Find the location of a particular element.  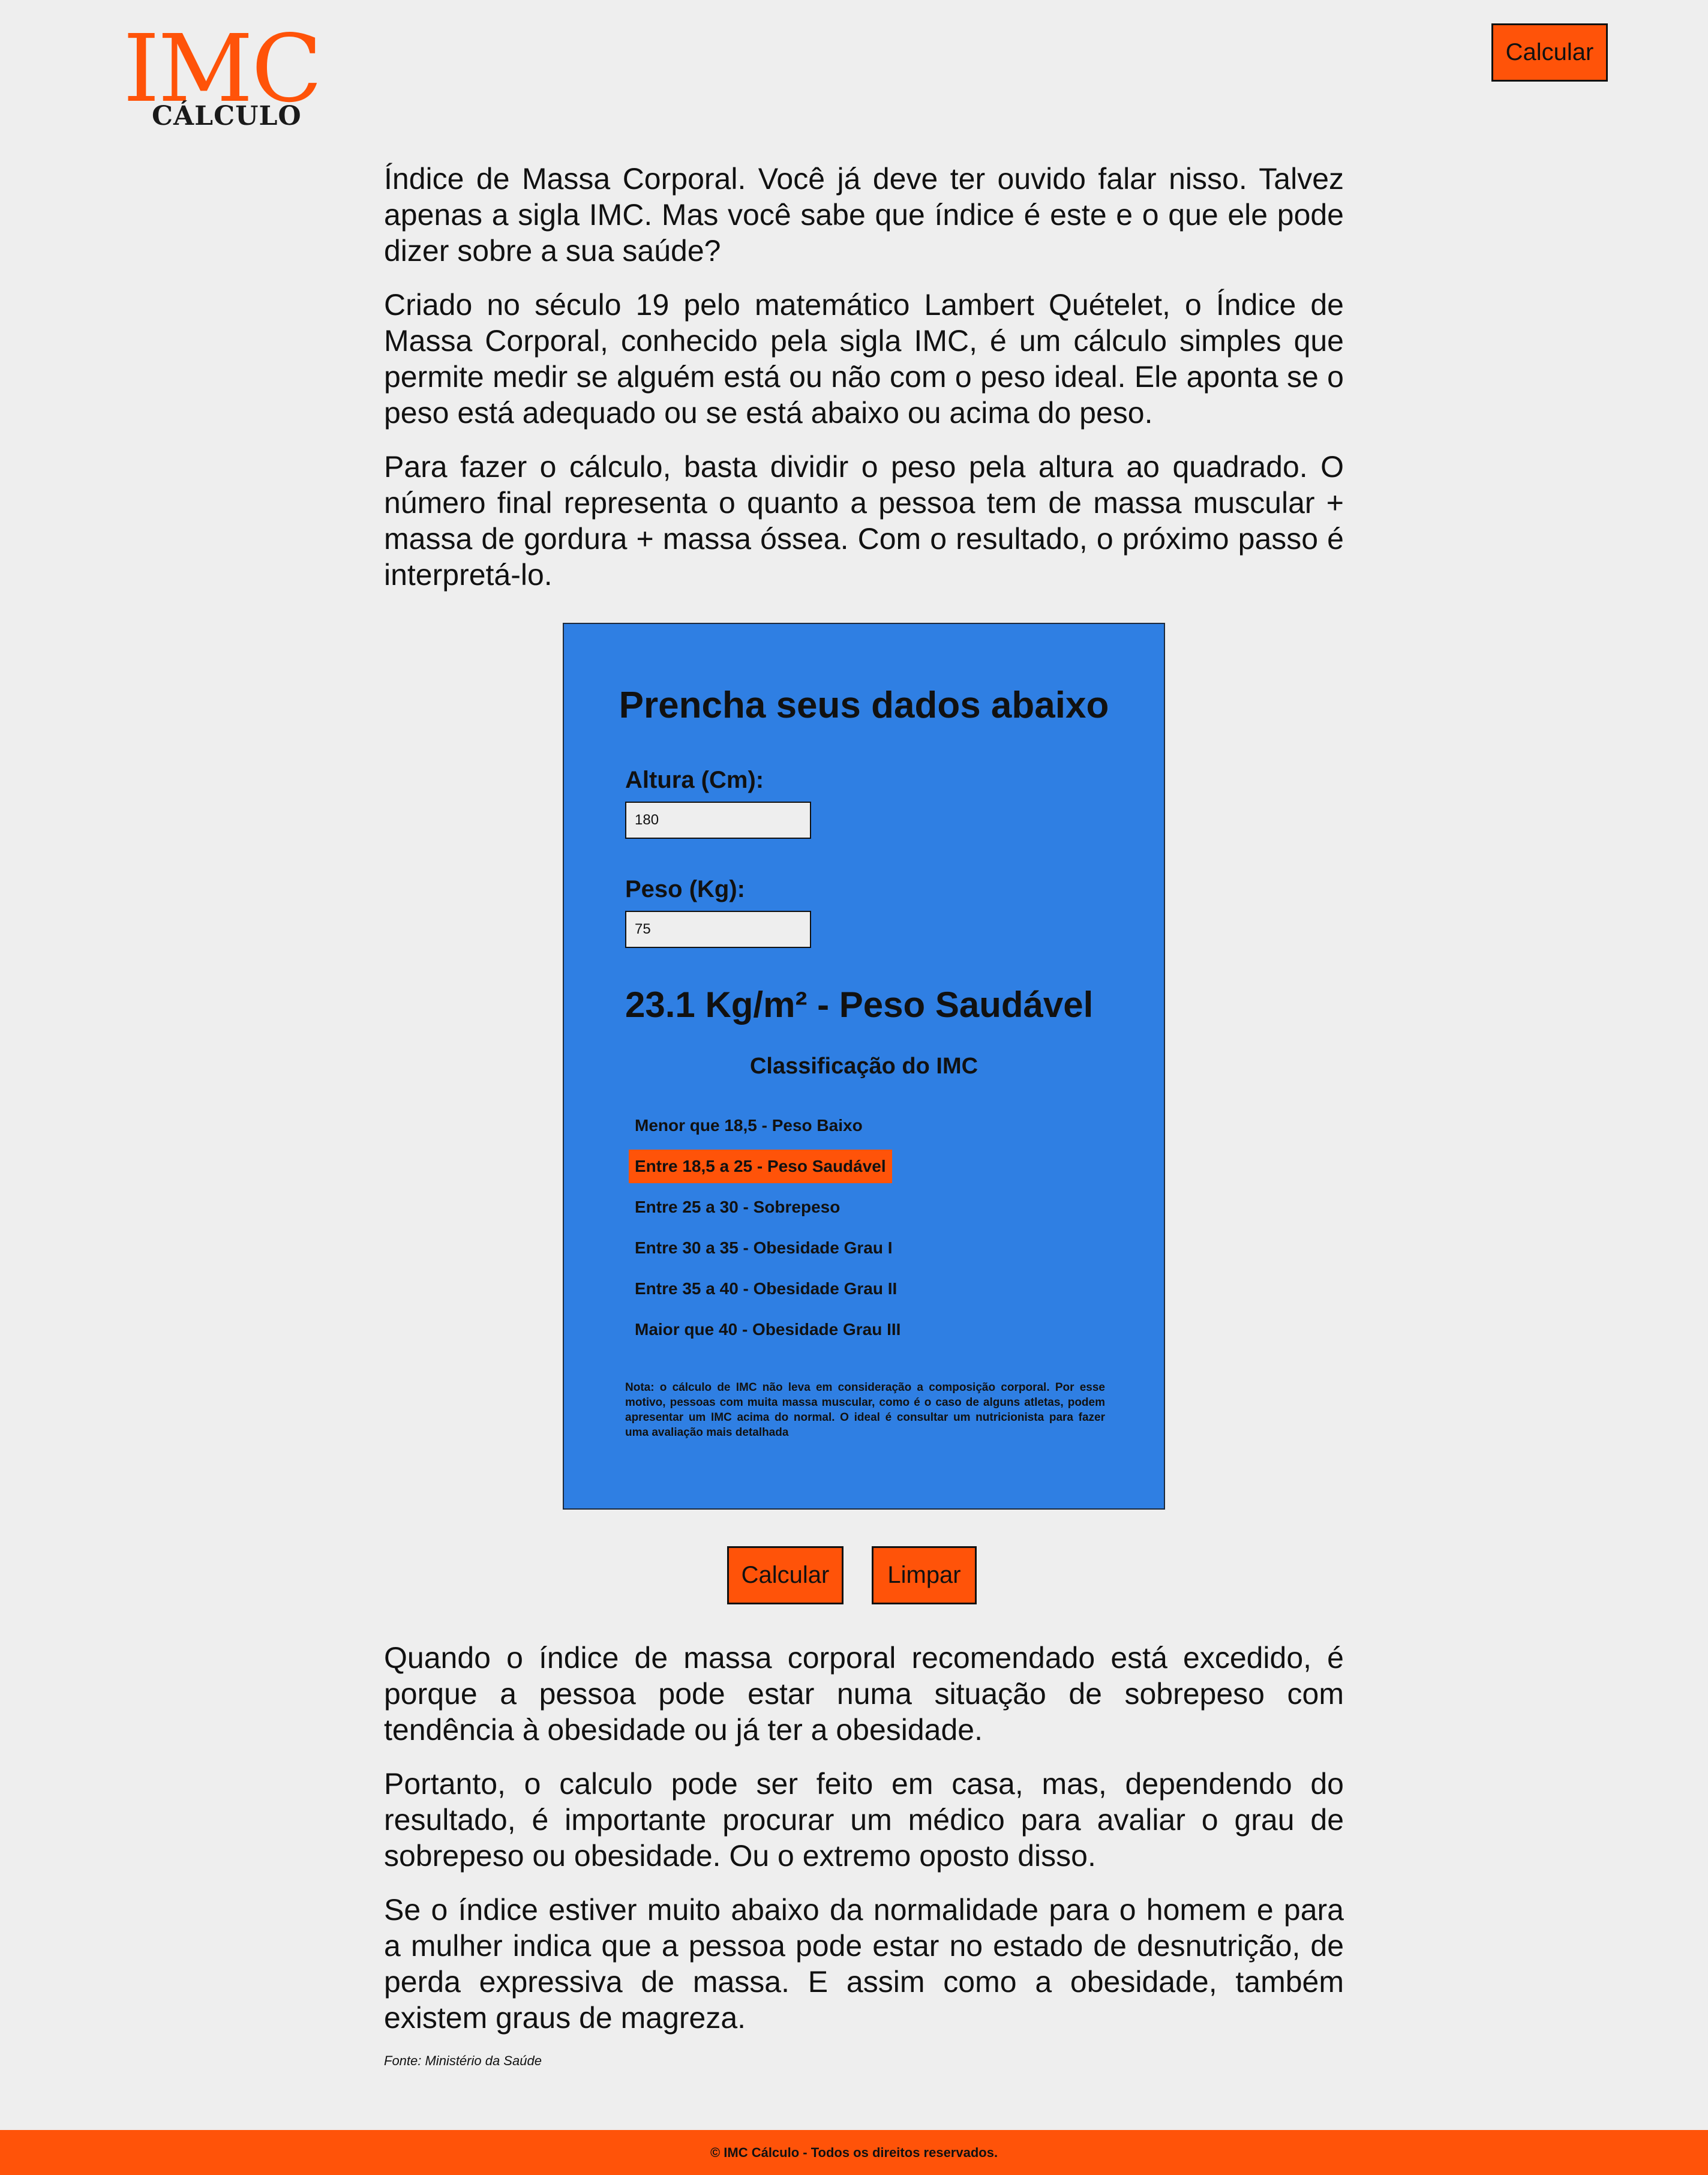

logo-subtitle: CÁLCULO is located at coordinates (227, 116).